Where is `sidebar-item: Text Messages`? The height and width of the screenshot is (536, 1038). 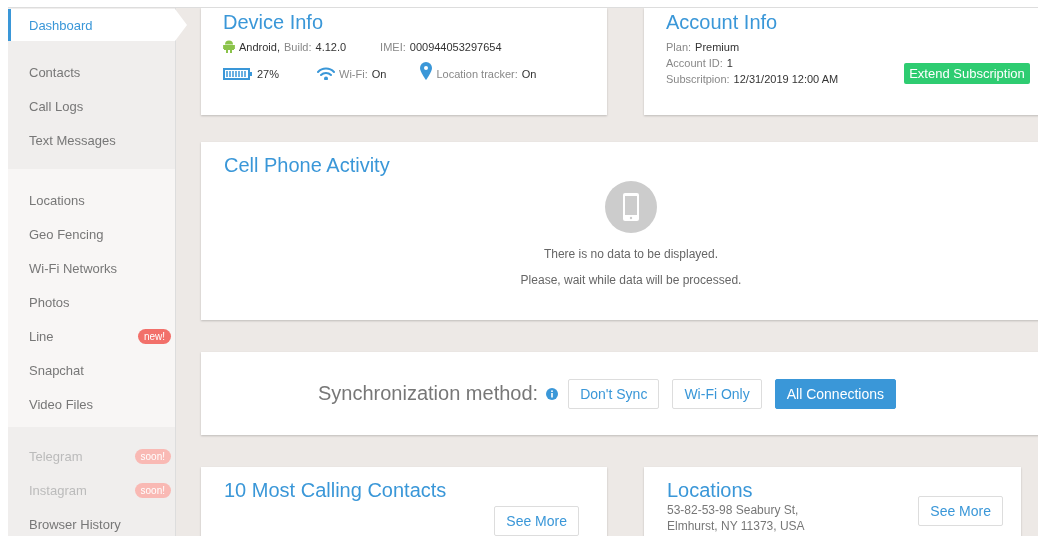 sidebar-item: Text Messages is located at coordinates (91, 140).